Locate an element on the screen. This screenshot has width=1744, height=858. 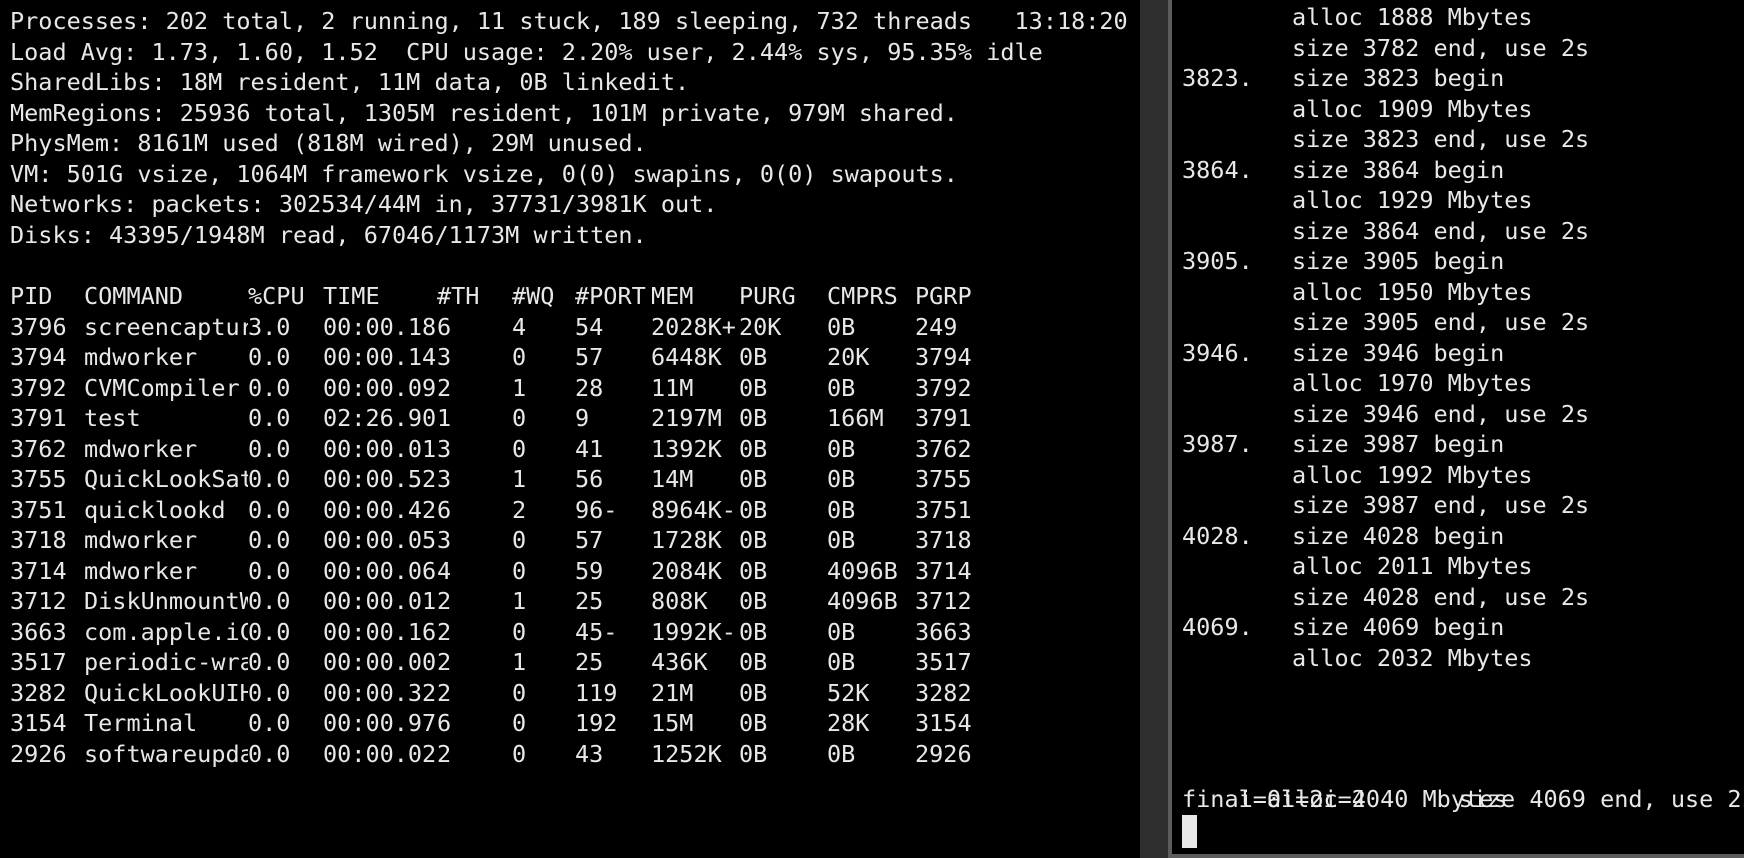
column-header-command: COMMAND is located at coordinates (134, 296).